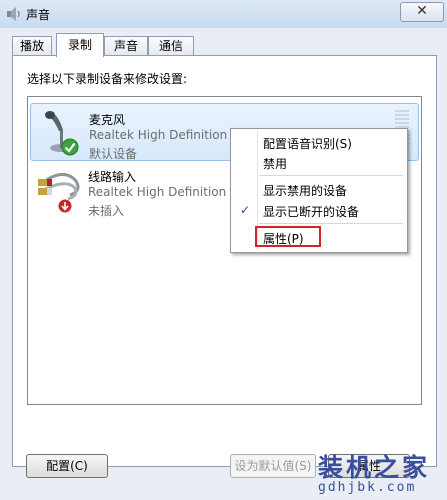  I want to click on highlight-box, so click(288, 236).